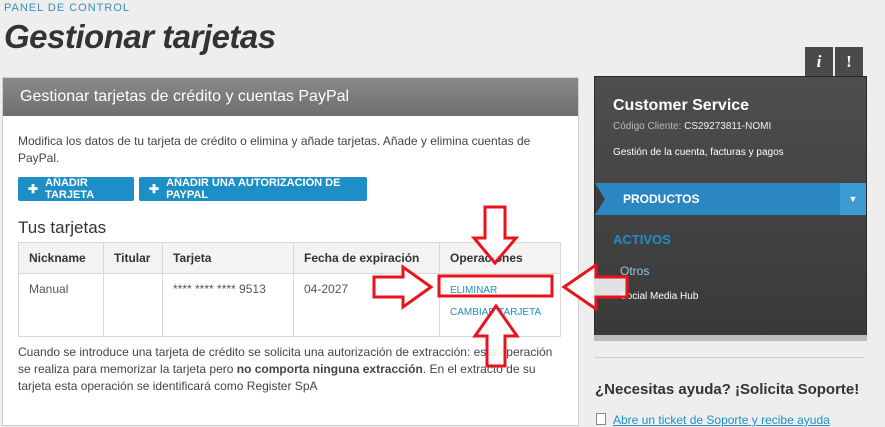 The width and height of the screenshot is (885, 427). I want to click on change-card-link: CAMBIAR TARJETA, so click(500, 313).